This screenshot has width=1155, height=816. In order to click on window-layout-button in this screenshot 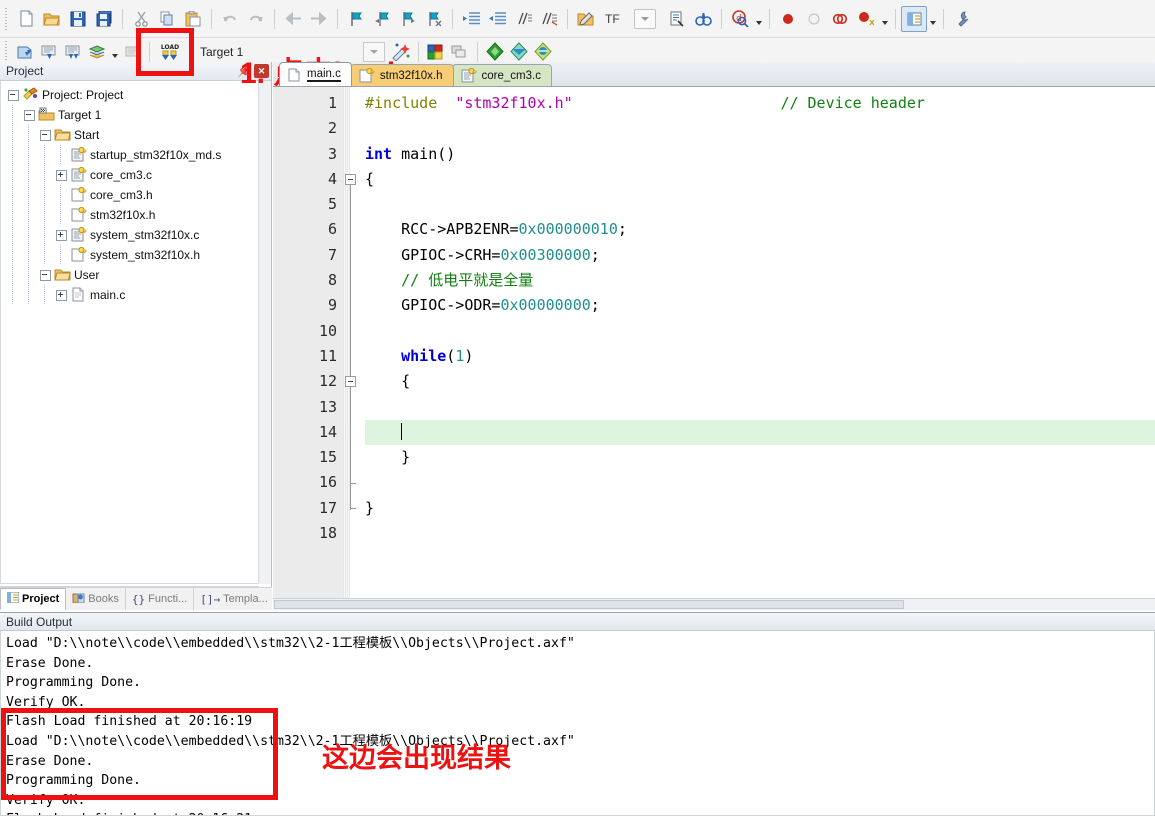, I will do `click(914, 18)`.